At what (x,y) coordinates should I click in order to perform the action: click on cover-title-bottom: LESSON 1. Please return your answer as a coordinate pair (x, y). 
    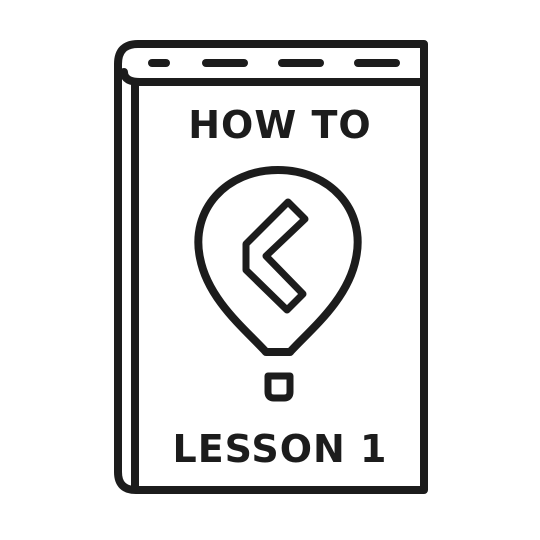
    Looking at the image, I should click on (280, 449).